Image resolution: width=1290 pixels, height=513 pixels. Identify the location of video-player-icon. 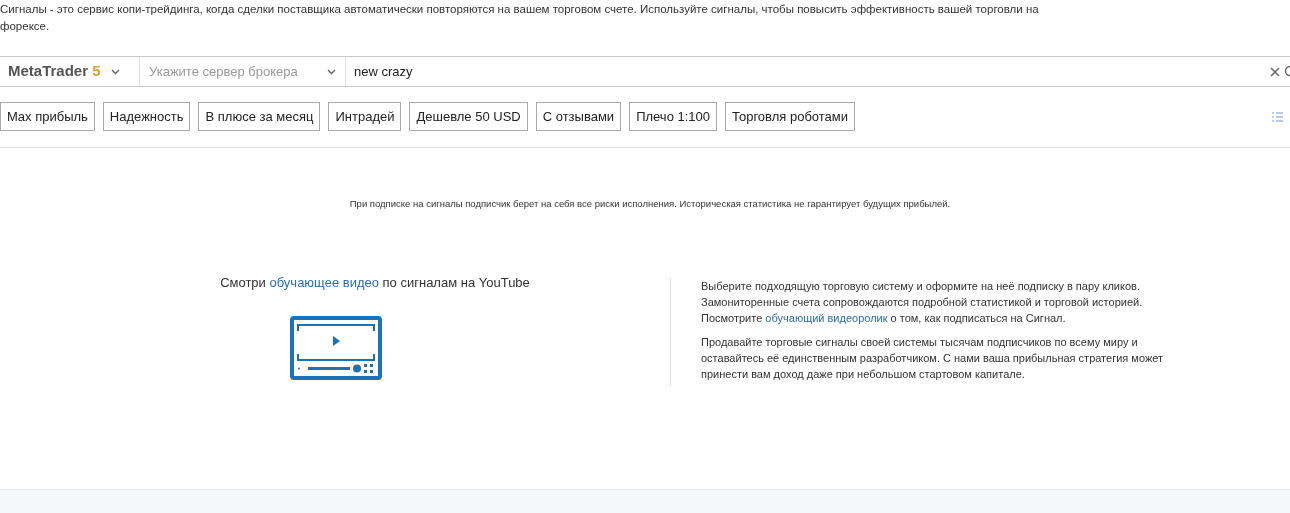
(335, 347).